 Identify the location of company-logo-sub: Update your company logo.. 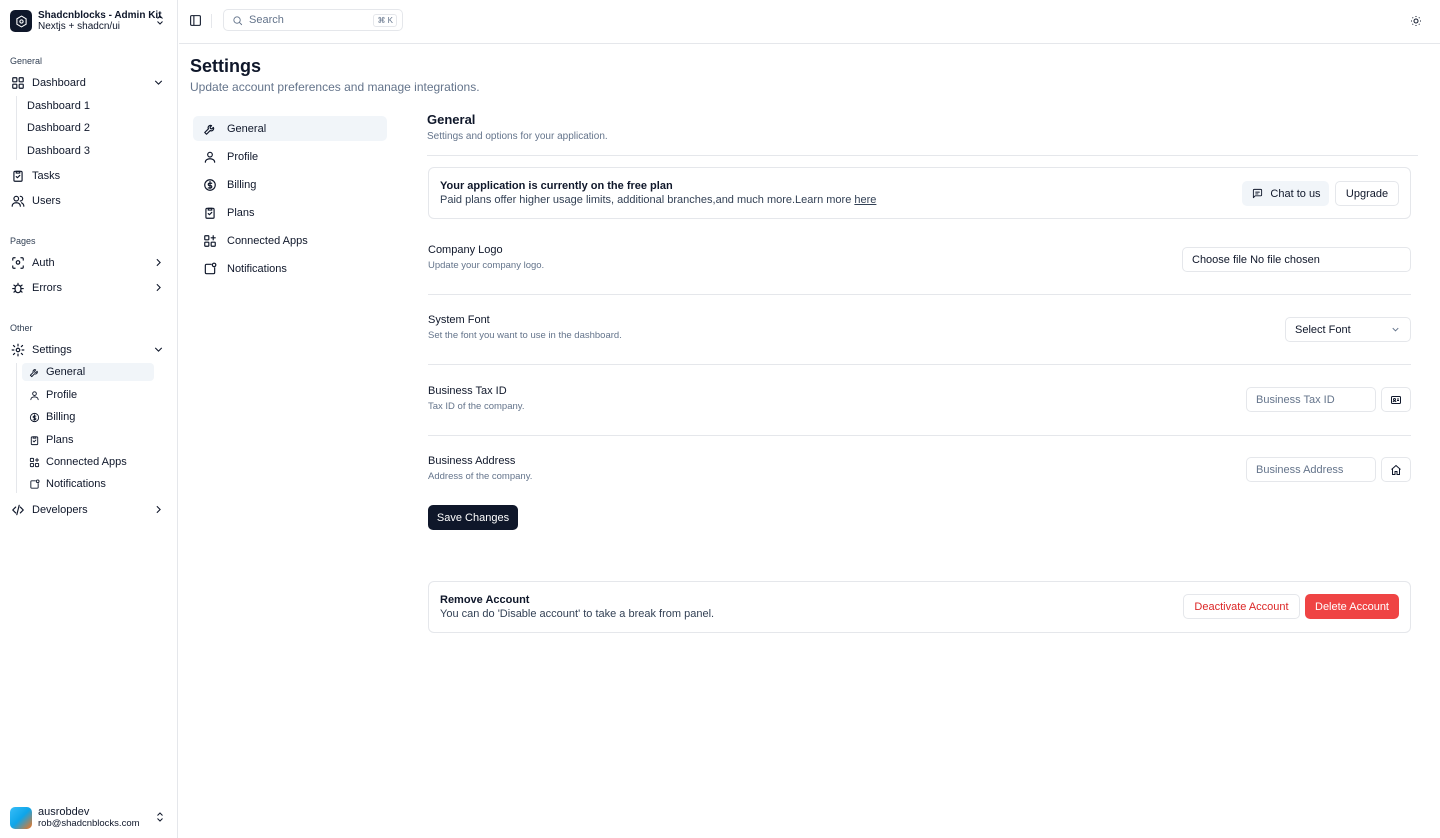
(486, 265).